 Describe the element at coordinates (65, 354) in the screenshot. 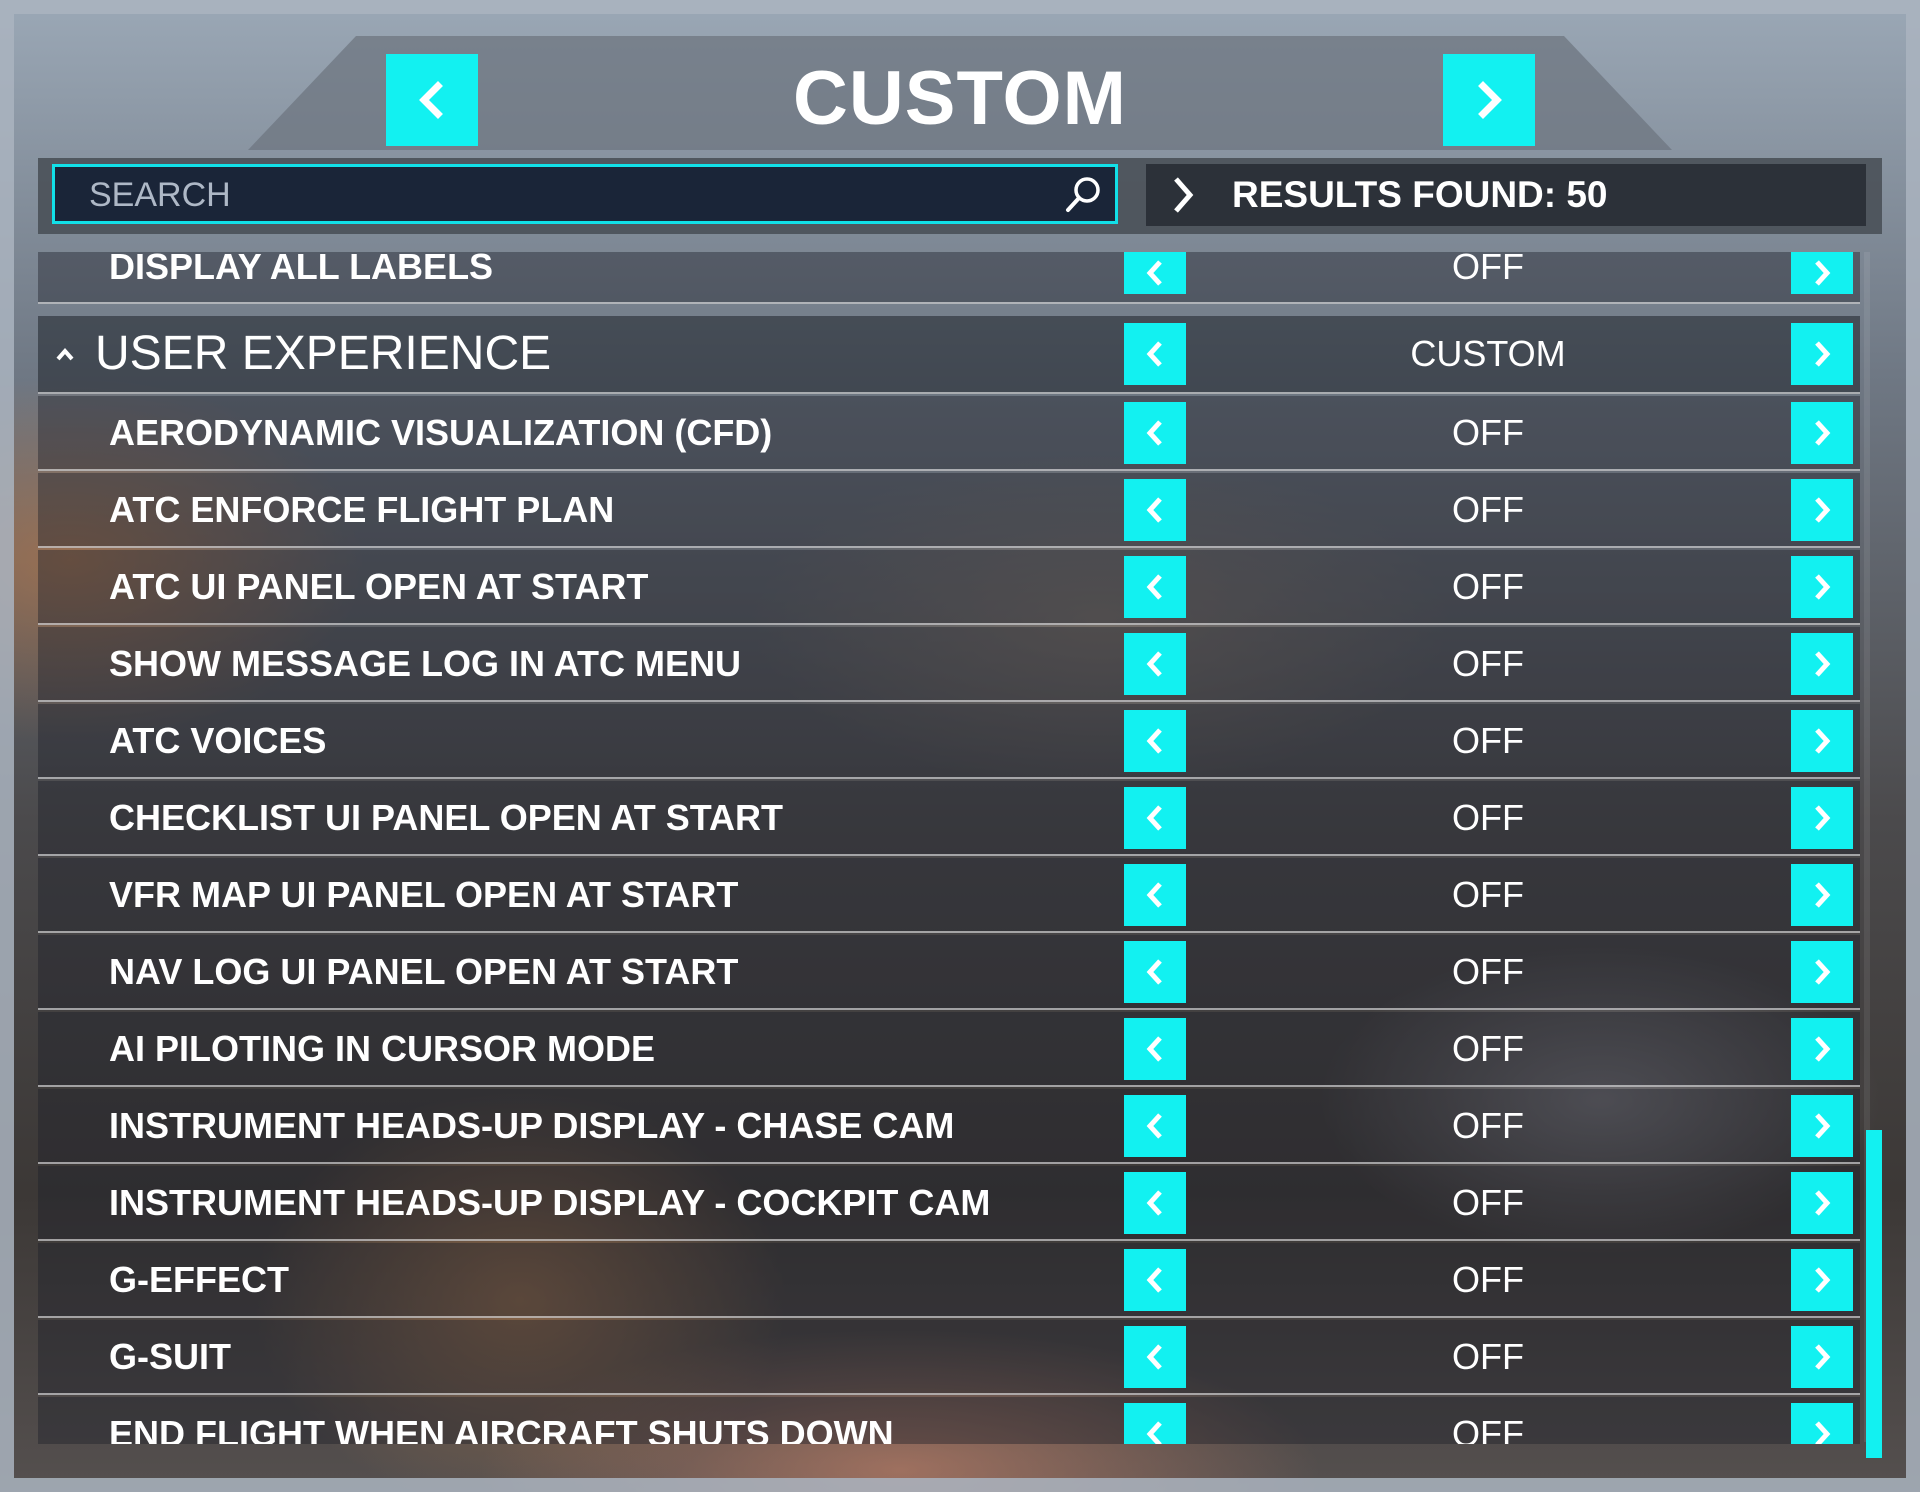

I see `caret-up-icon` at that location.